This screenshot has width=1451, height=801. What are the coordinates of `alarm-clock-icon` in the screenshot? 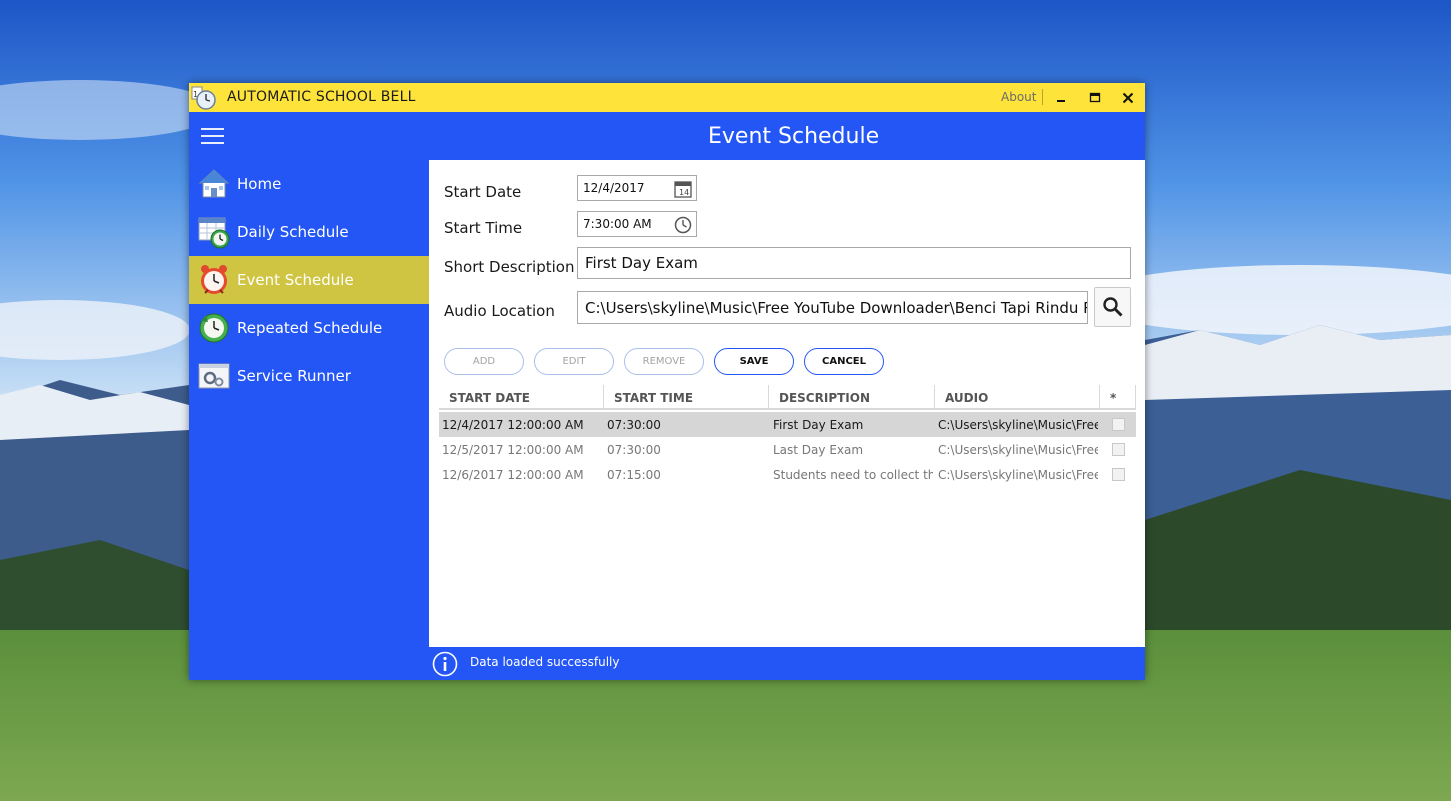 It's located at (214, 279).